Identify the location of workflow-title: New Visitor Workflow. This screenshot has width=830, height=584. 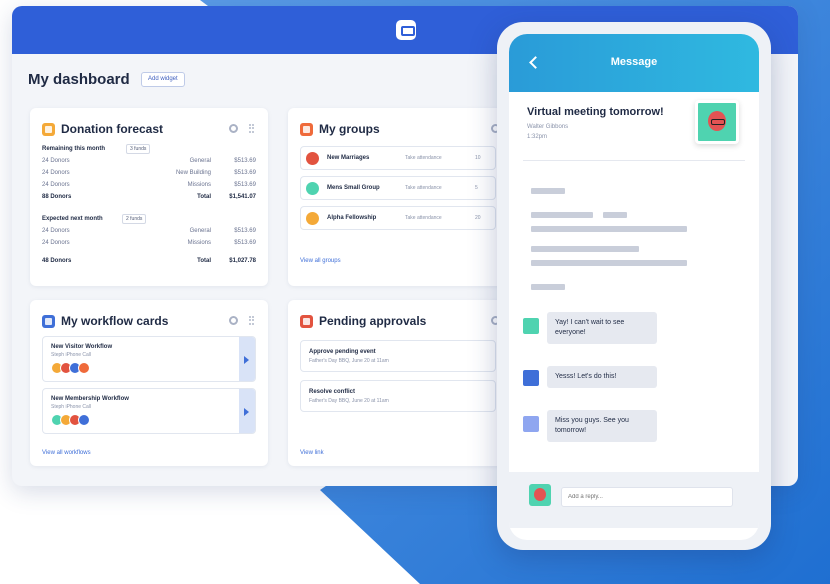
(82, 347).